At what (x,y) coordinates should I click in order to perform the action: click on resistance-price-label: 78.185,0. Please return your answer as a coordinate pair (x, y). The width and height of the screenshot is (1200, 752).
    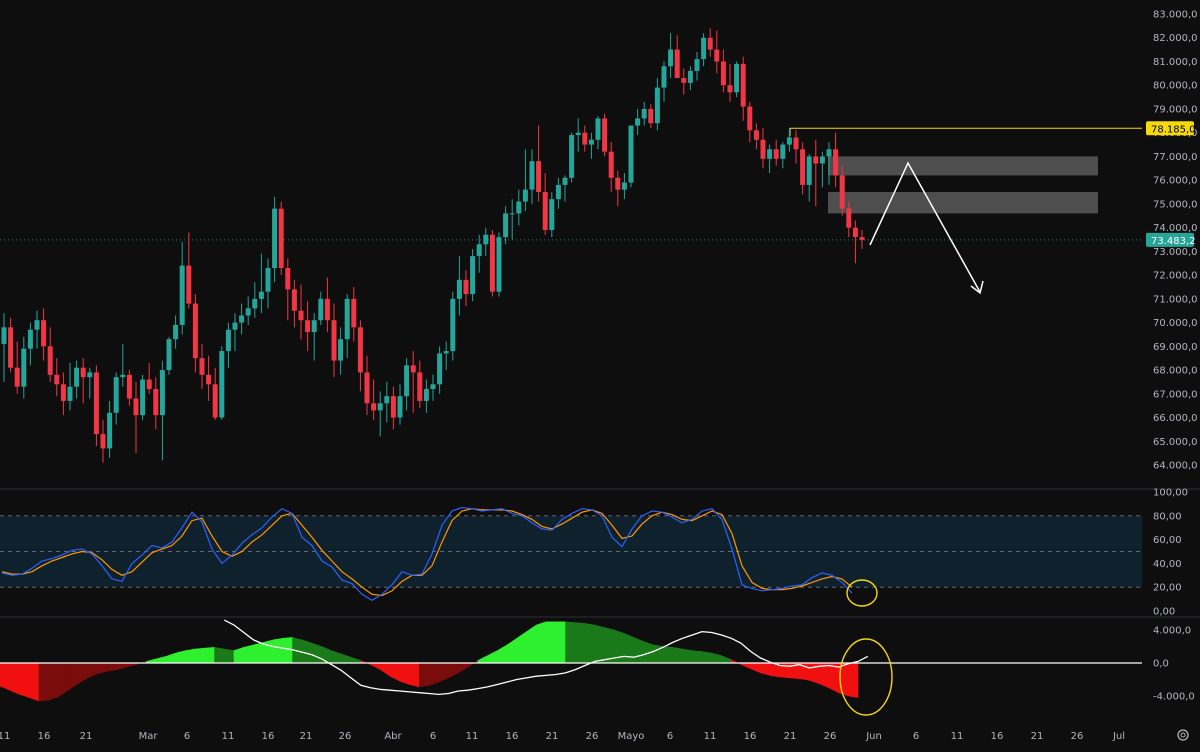
    Looking at the image, I should click on (1173, 129).